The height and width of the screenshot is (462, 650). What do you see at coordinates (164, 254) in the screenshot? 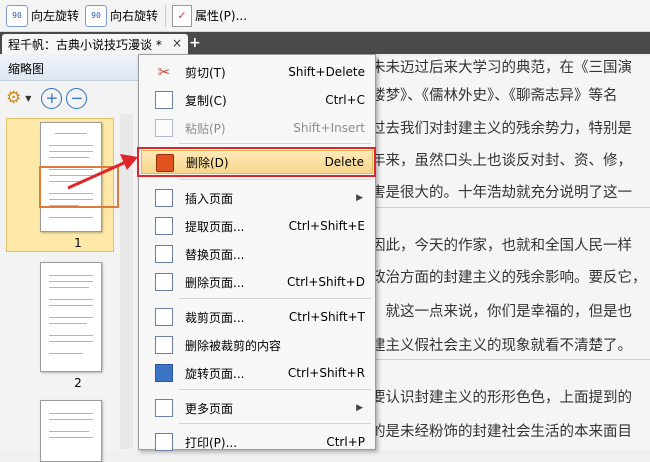
I see `replace-page-icon` at bounding box center [164, 254].